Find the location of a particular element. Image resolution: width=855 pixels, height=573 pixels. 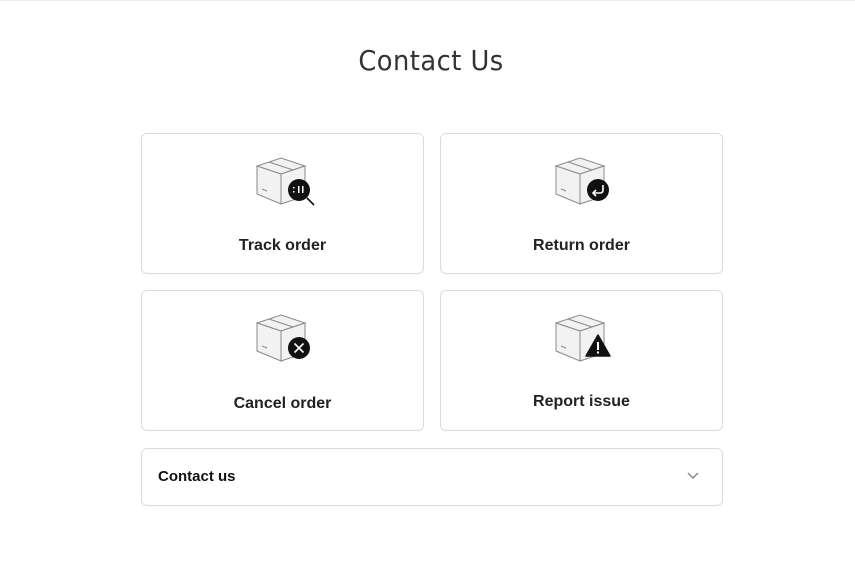

return-order-card: Return order is located at coordinates (581, 203).